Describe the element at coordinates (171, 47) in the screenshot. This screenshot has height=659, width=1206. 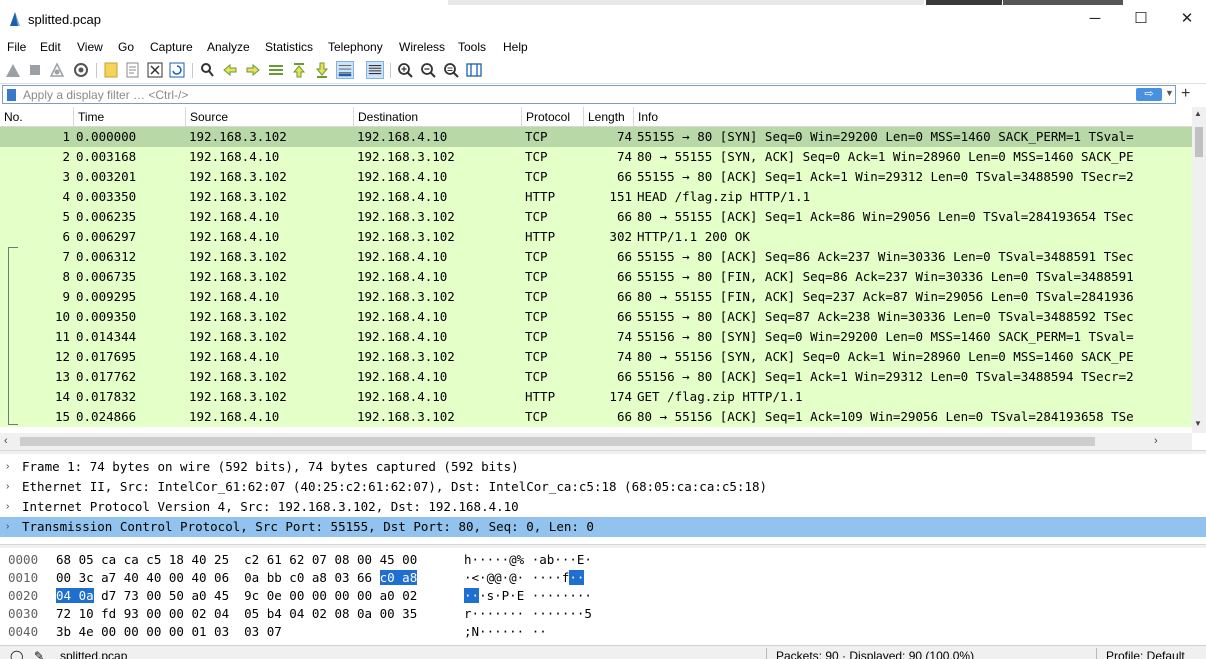
I see `menu-capture: Capture` at that location.